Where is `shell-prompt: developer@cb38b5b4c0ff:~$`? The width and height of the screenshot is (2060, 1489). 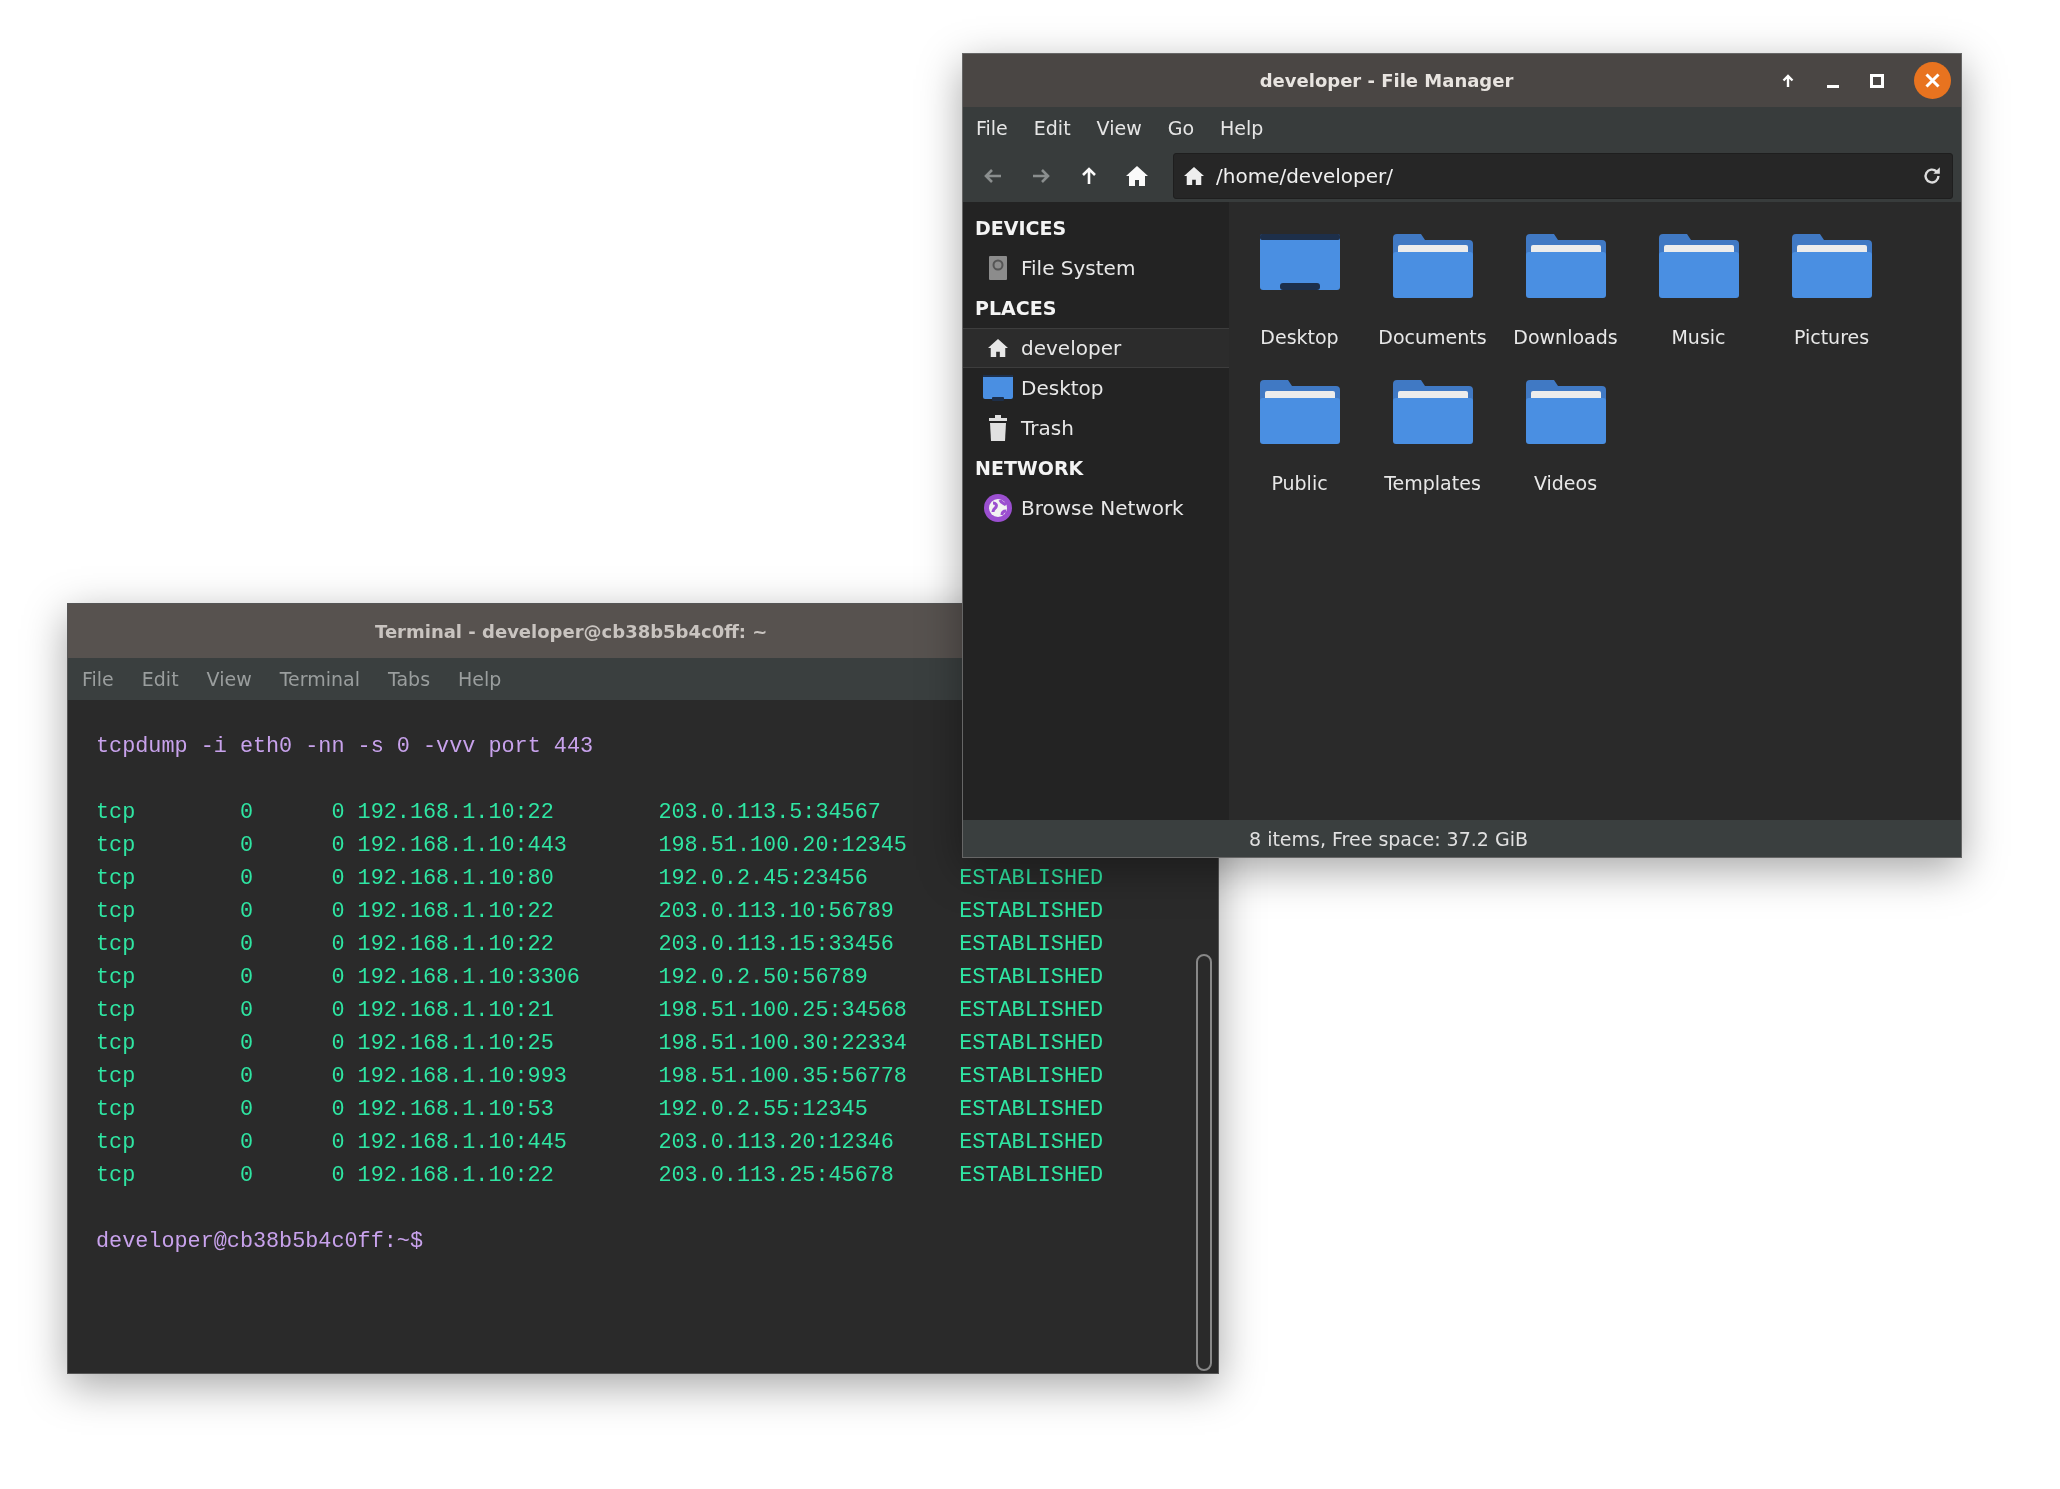
shell-prompt: developer@cb38b5b4c0ff:~$ is located at coordinates (259, 1241).